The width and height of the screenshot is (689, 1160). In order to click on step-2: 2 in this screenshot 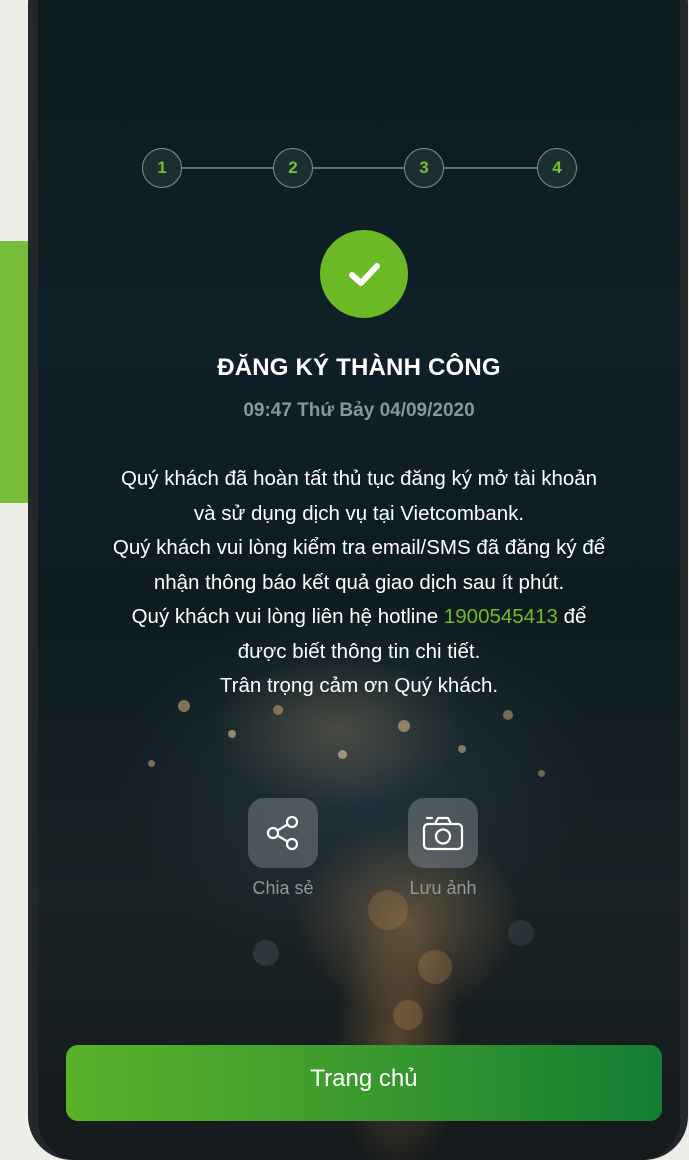, I will do `click(293, 168)`.